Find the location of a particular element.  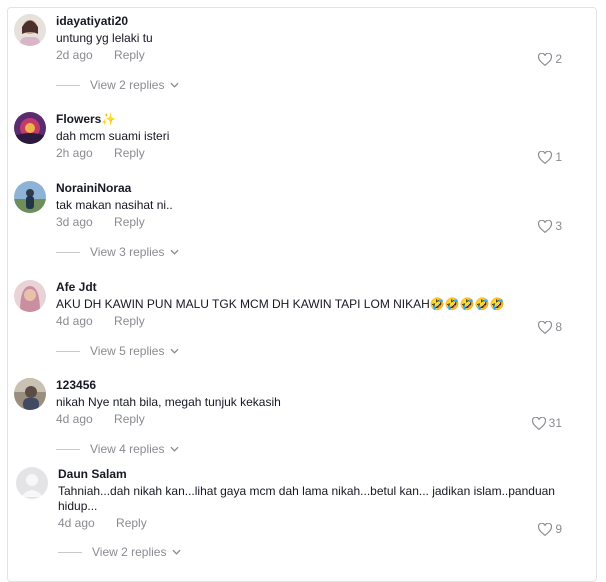

like-count: 31 is located at coordinates (555, 423).